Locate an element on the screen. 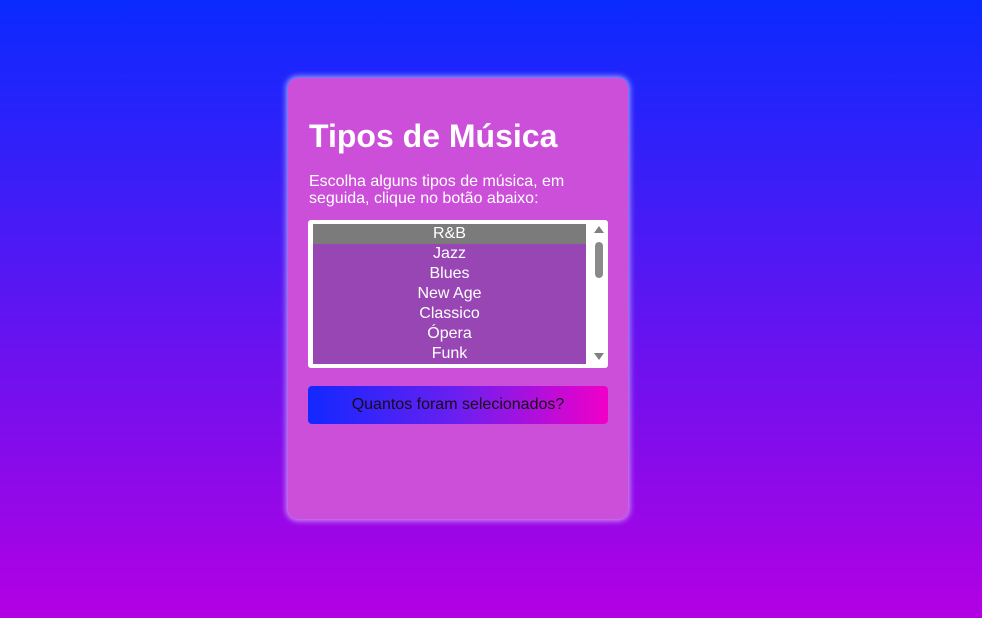 The width and height of the screenshot is (982, 618). listbox-option-rnb: R&B is located at coordinates (449, 234).